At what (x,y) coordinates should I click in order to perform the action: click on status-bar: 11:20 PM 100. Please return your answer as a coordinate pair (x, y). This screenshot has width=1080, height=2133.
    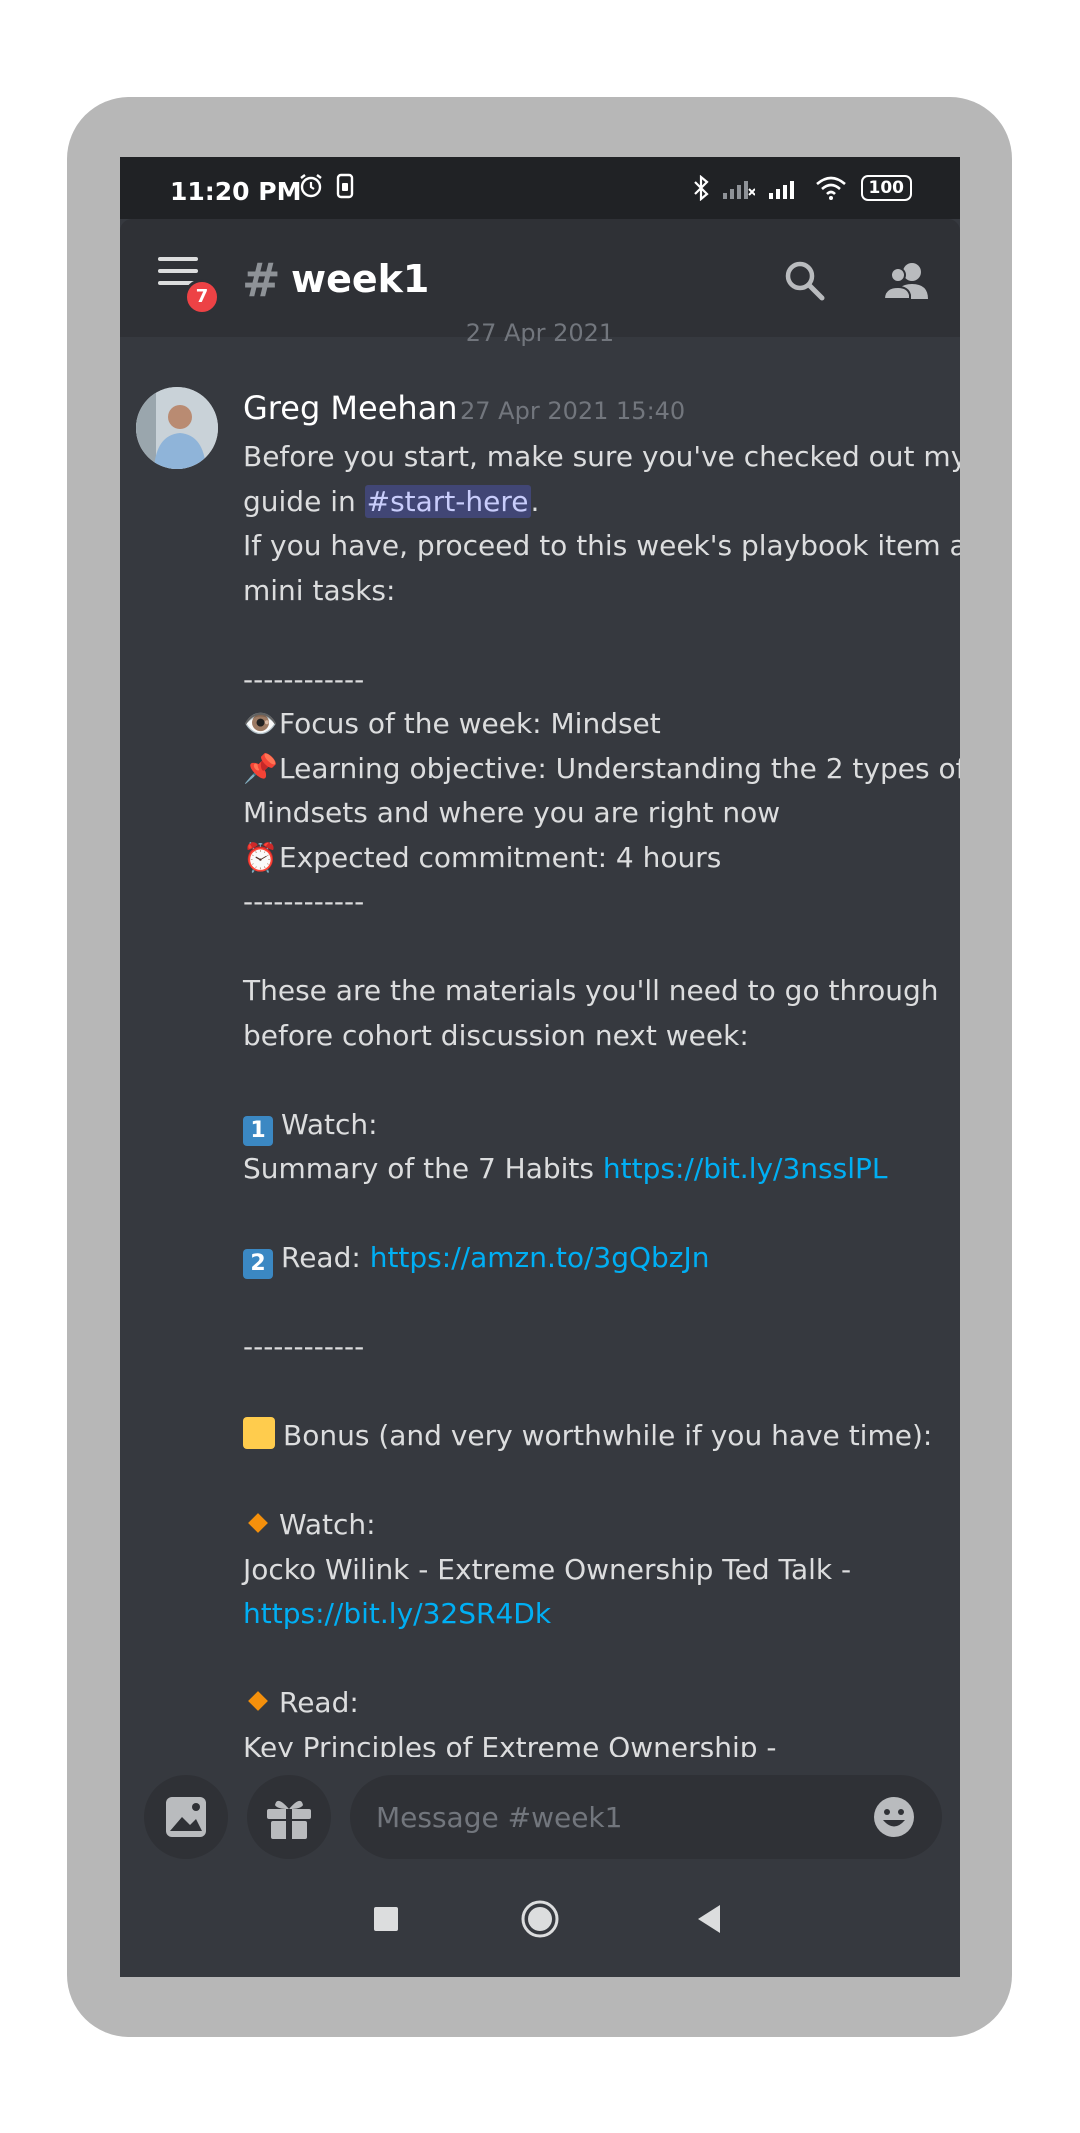
    Looking at the image, I should click on (540, 188).